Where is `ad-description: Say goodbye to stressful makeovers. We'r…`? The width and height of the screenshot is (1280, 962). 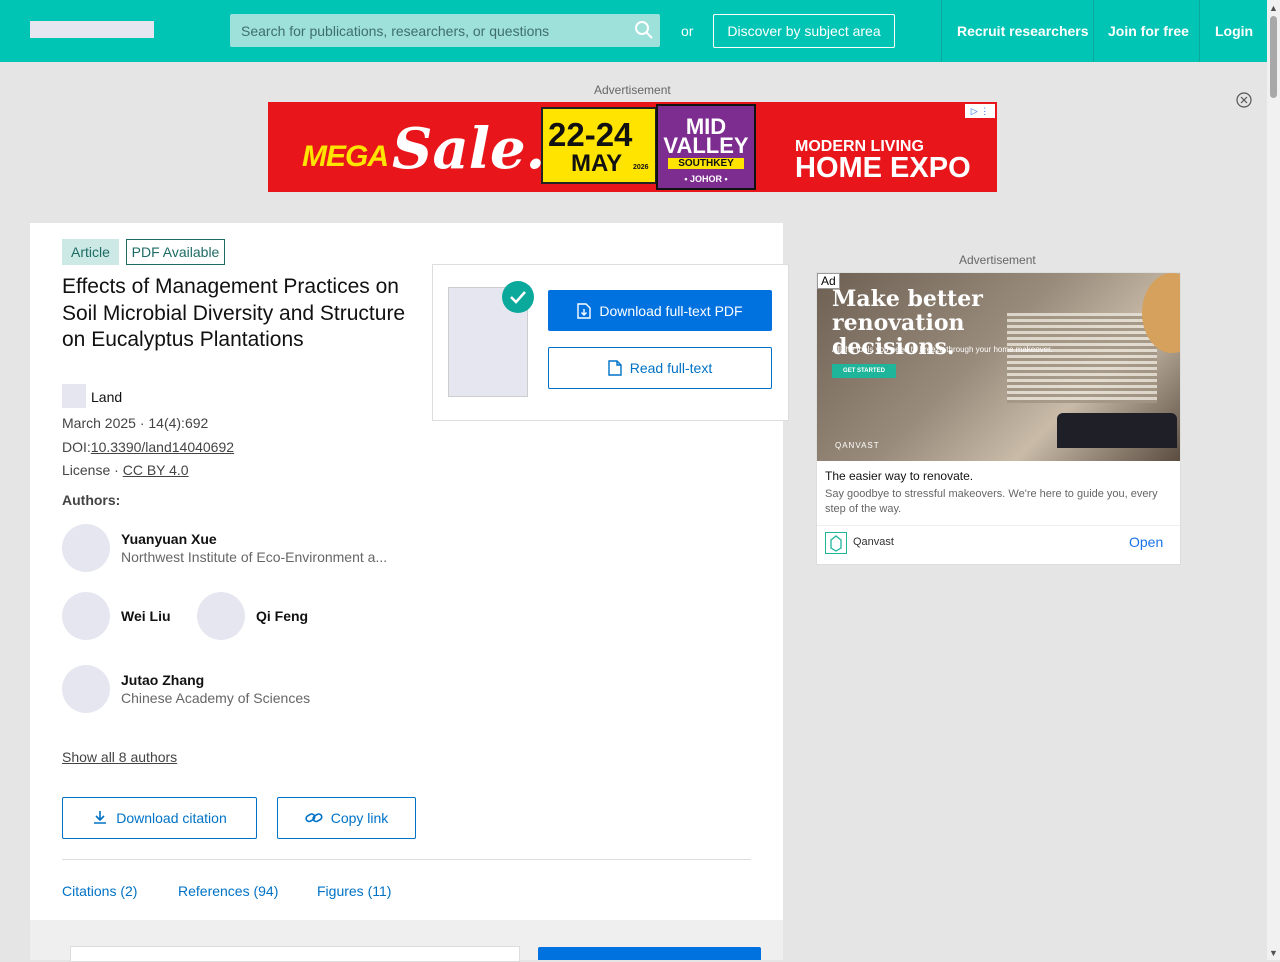 ad-description: Say goodbye to stressful makeovers. We'r… is located at coordinates (991, 501).